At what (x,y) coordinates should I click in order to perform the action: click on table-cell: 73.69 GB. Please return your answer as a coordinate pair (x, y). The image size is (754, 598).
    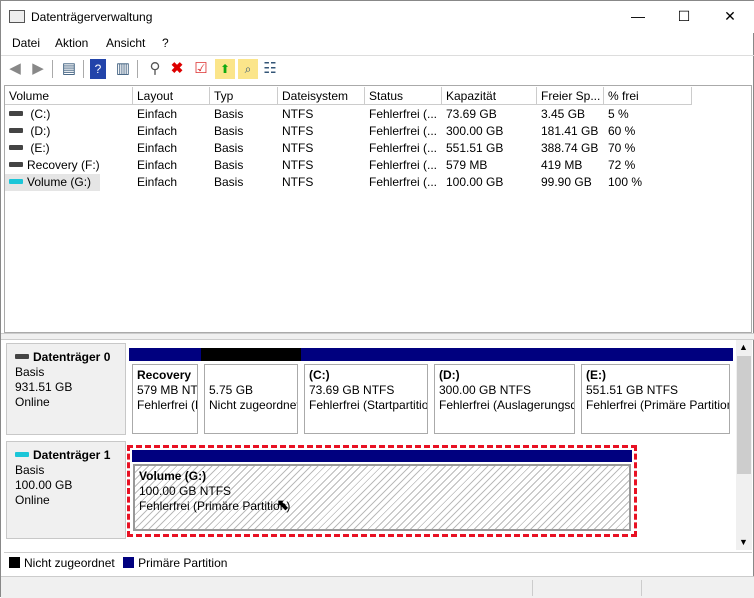
    Looking at the image, I should click on (489, 114).